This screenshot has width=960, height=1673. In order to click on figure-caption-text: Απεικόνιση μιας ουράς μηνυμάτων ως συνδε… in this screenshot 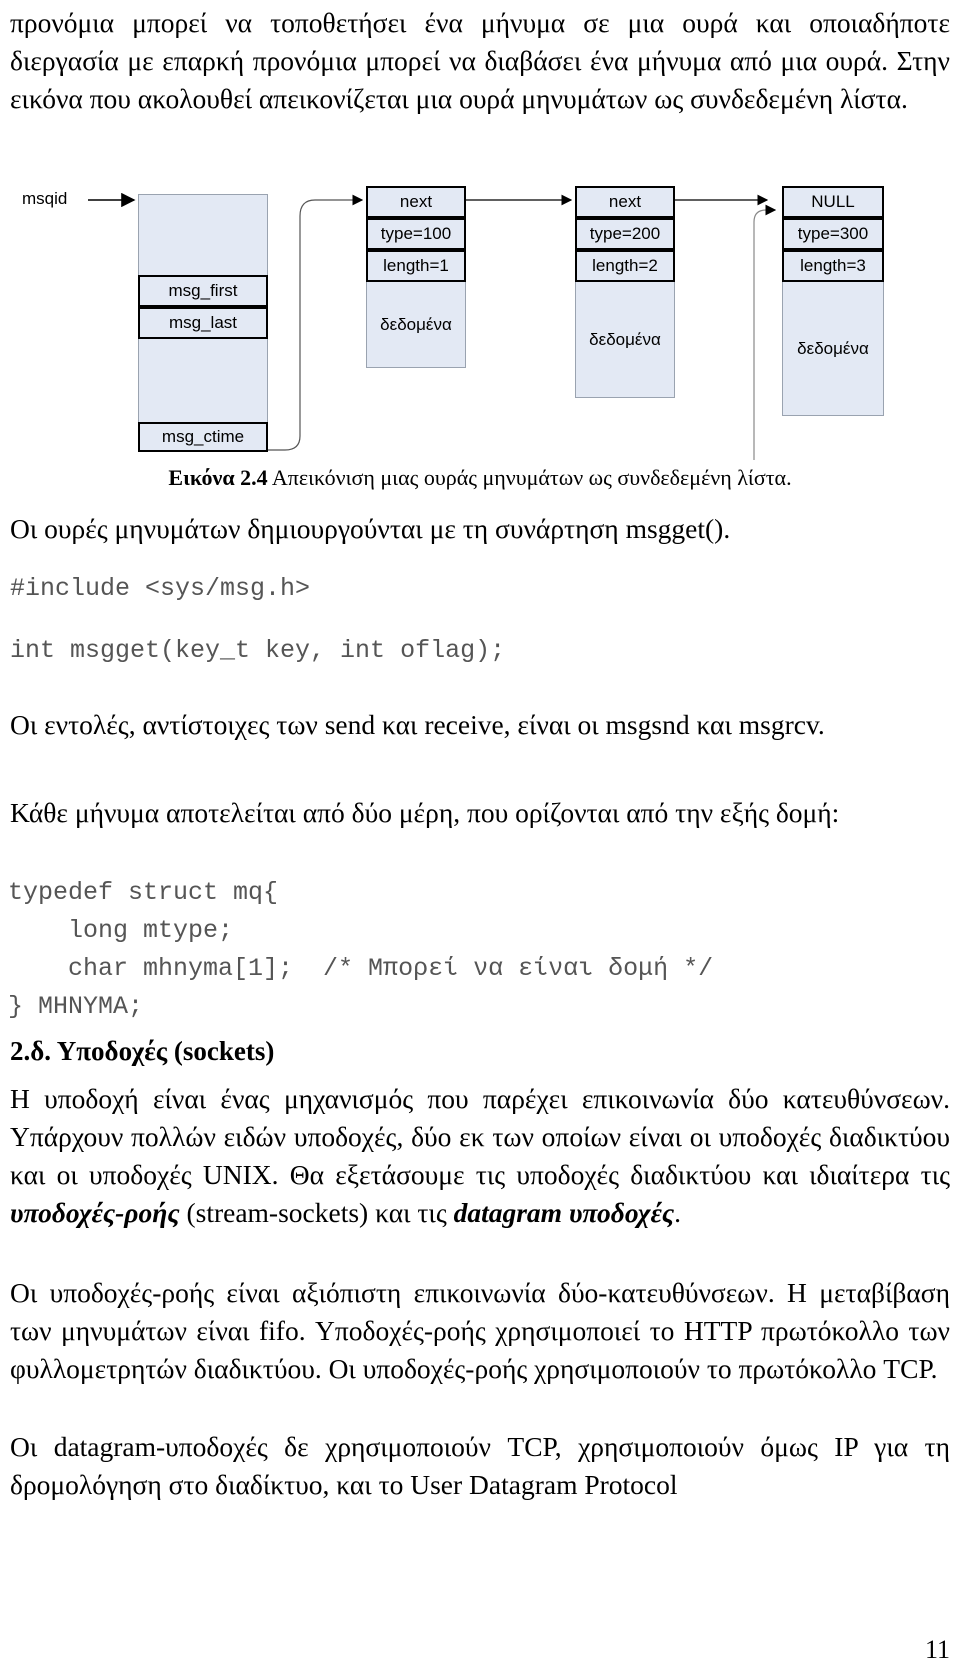, I will do `click(529, 477)`.